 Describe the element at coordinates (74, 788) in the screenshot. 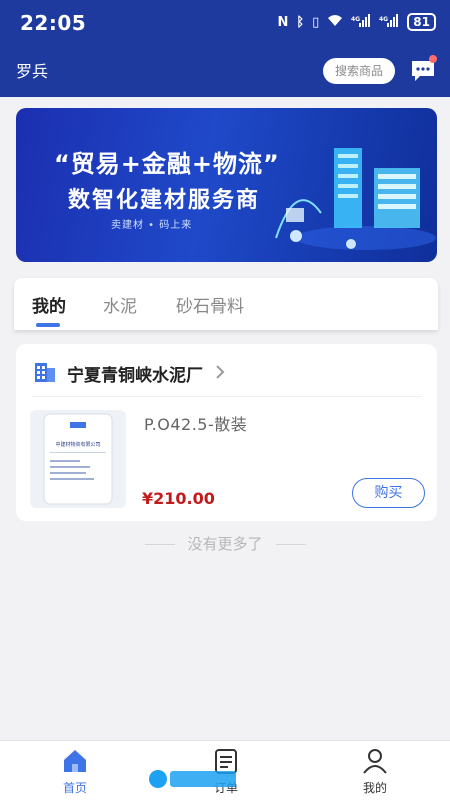

I see `nav-home-label: 首页` at that location.